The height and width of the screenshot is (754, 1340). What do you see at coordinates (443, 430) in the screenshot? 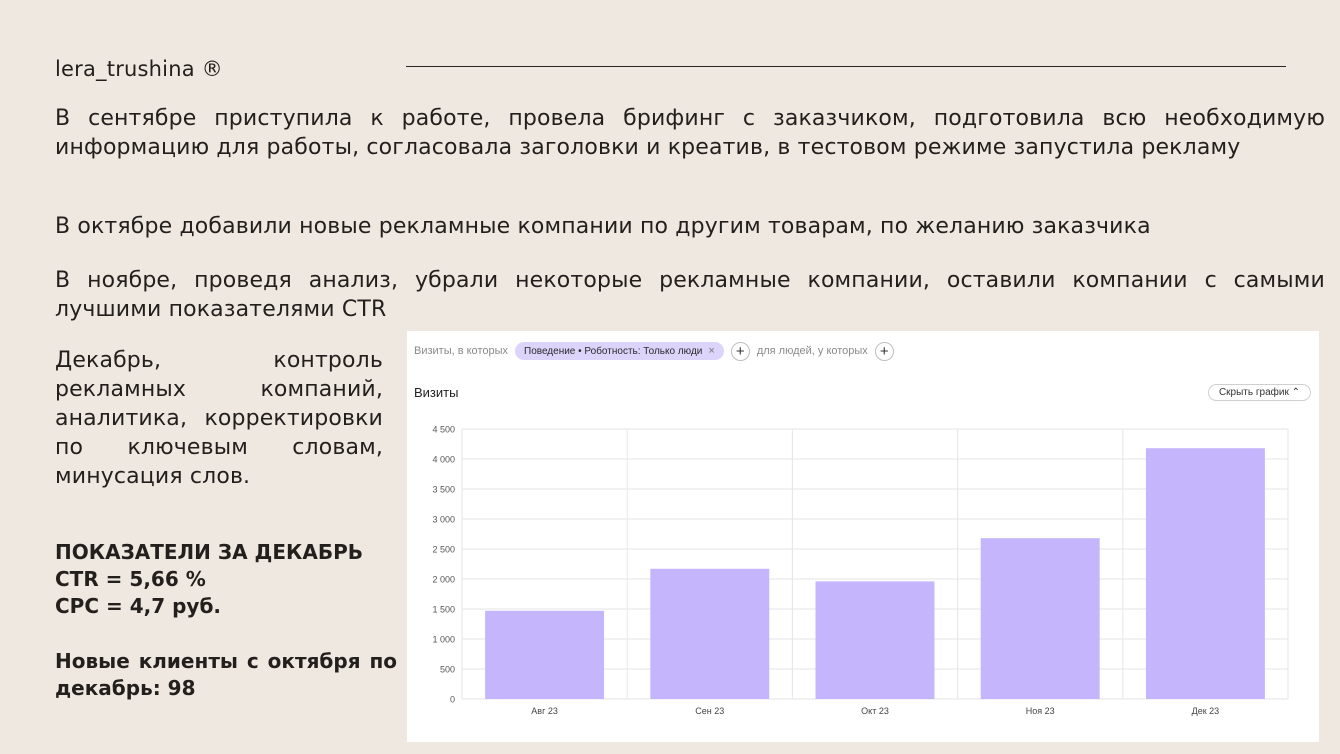
I see `y-tick-label: 4 500` at bounding box center [443, 430].